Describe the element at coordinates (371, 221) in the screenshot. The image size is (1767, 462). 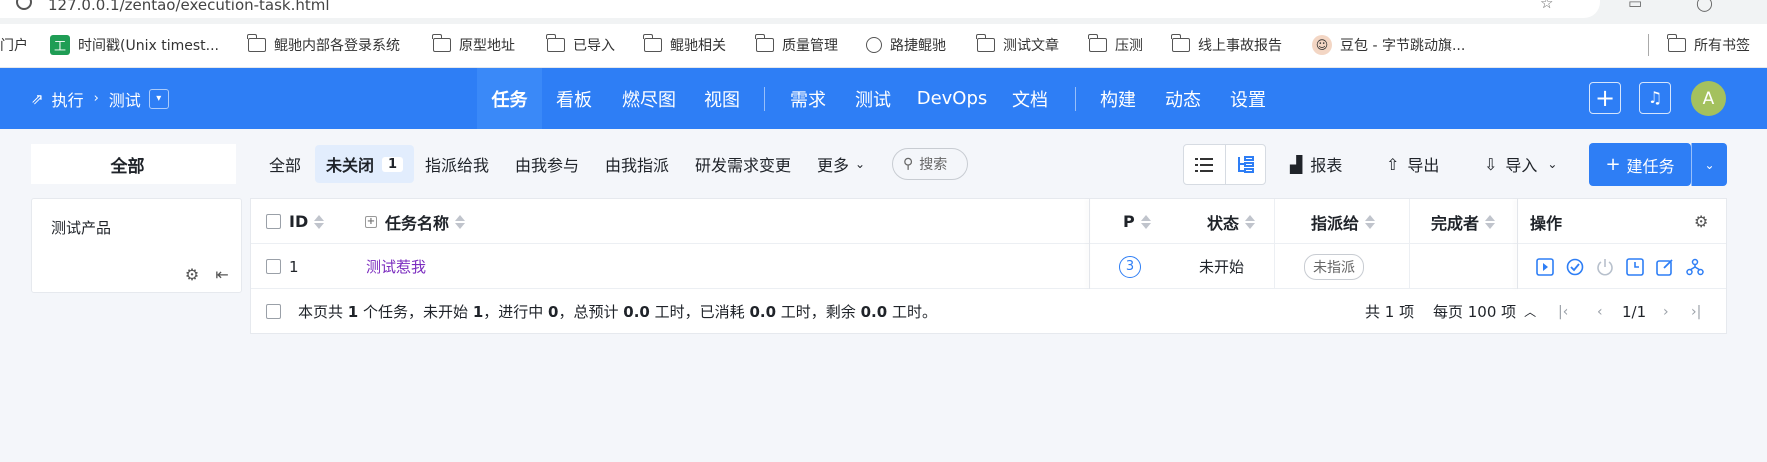
I see `expand-all-icon: +` at that location.